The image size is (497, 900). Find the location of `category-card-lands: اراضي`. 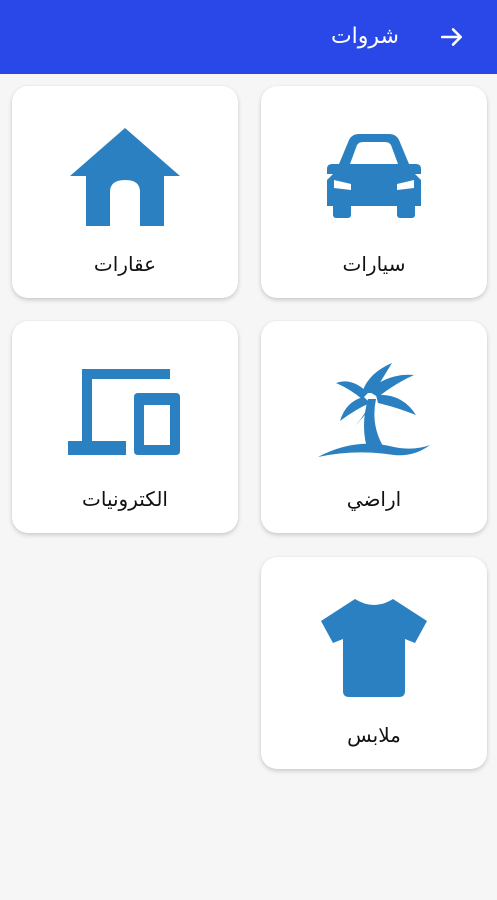

category-card-lands: اراضي is located at coordinates (374, 427).